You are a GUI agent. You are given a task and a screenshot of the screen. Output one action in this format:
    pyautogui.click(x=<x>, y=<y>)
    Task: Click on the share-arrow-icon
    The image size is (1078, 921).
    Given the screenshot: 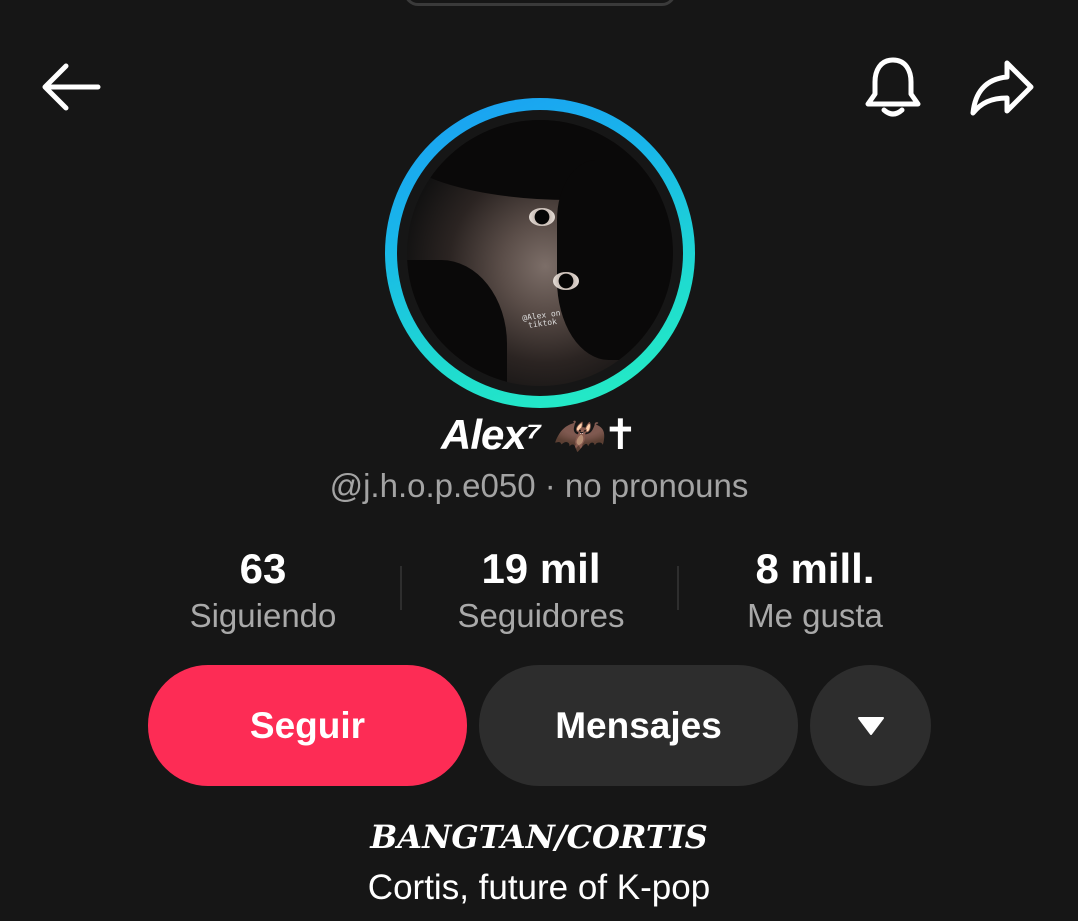 What is the action you would take?
    pyautogui.click(x=1002, y=88)
    